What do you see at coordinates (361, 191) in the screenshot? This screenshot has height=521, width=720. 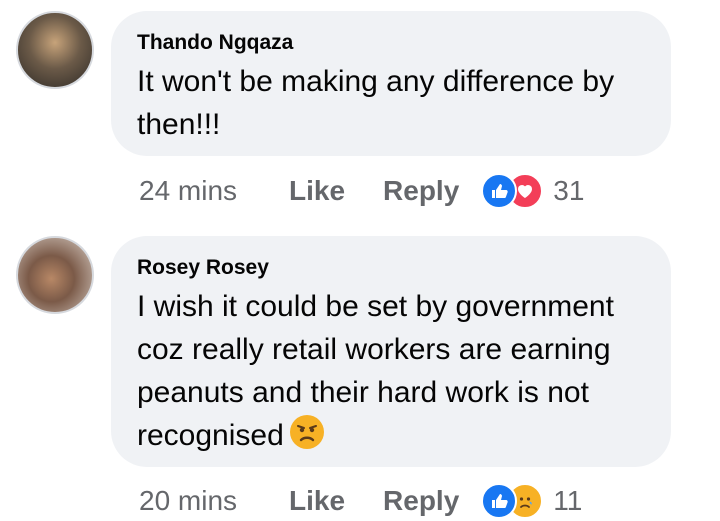 I see `comment-actions: 24 mins Like Reply 31` at bounding box center [361, 191].